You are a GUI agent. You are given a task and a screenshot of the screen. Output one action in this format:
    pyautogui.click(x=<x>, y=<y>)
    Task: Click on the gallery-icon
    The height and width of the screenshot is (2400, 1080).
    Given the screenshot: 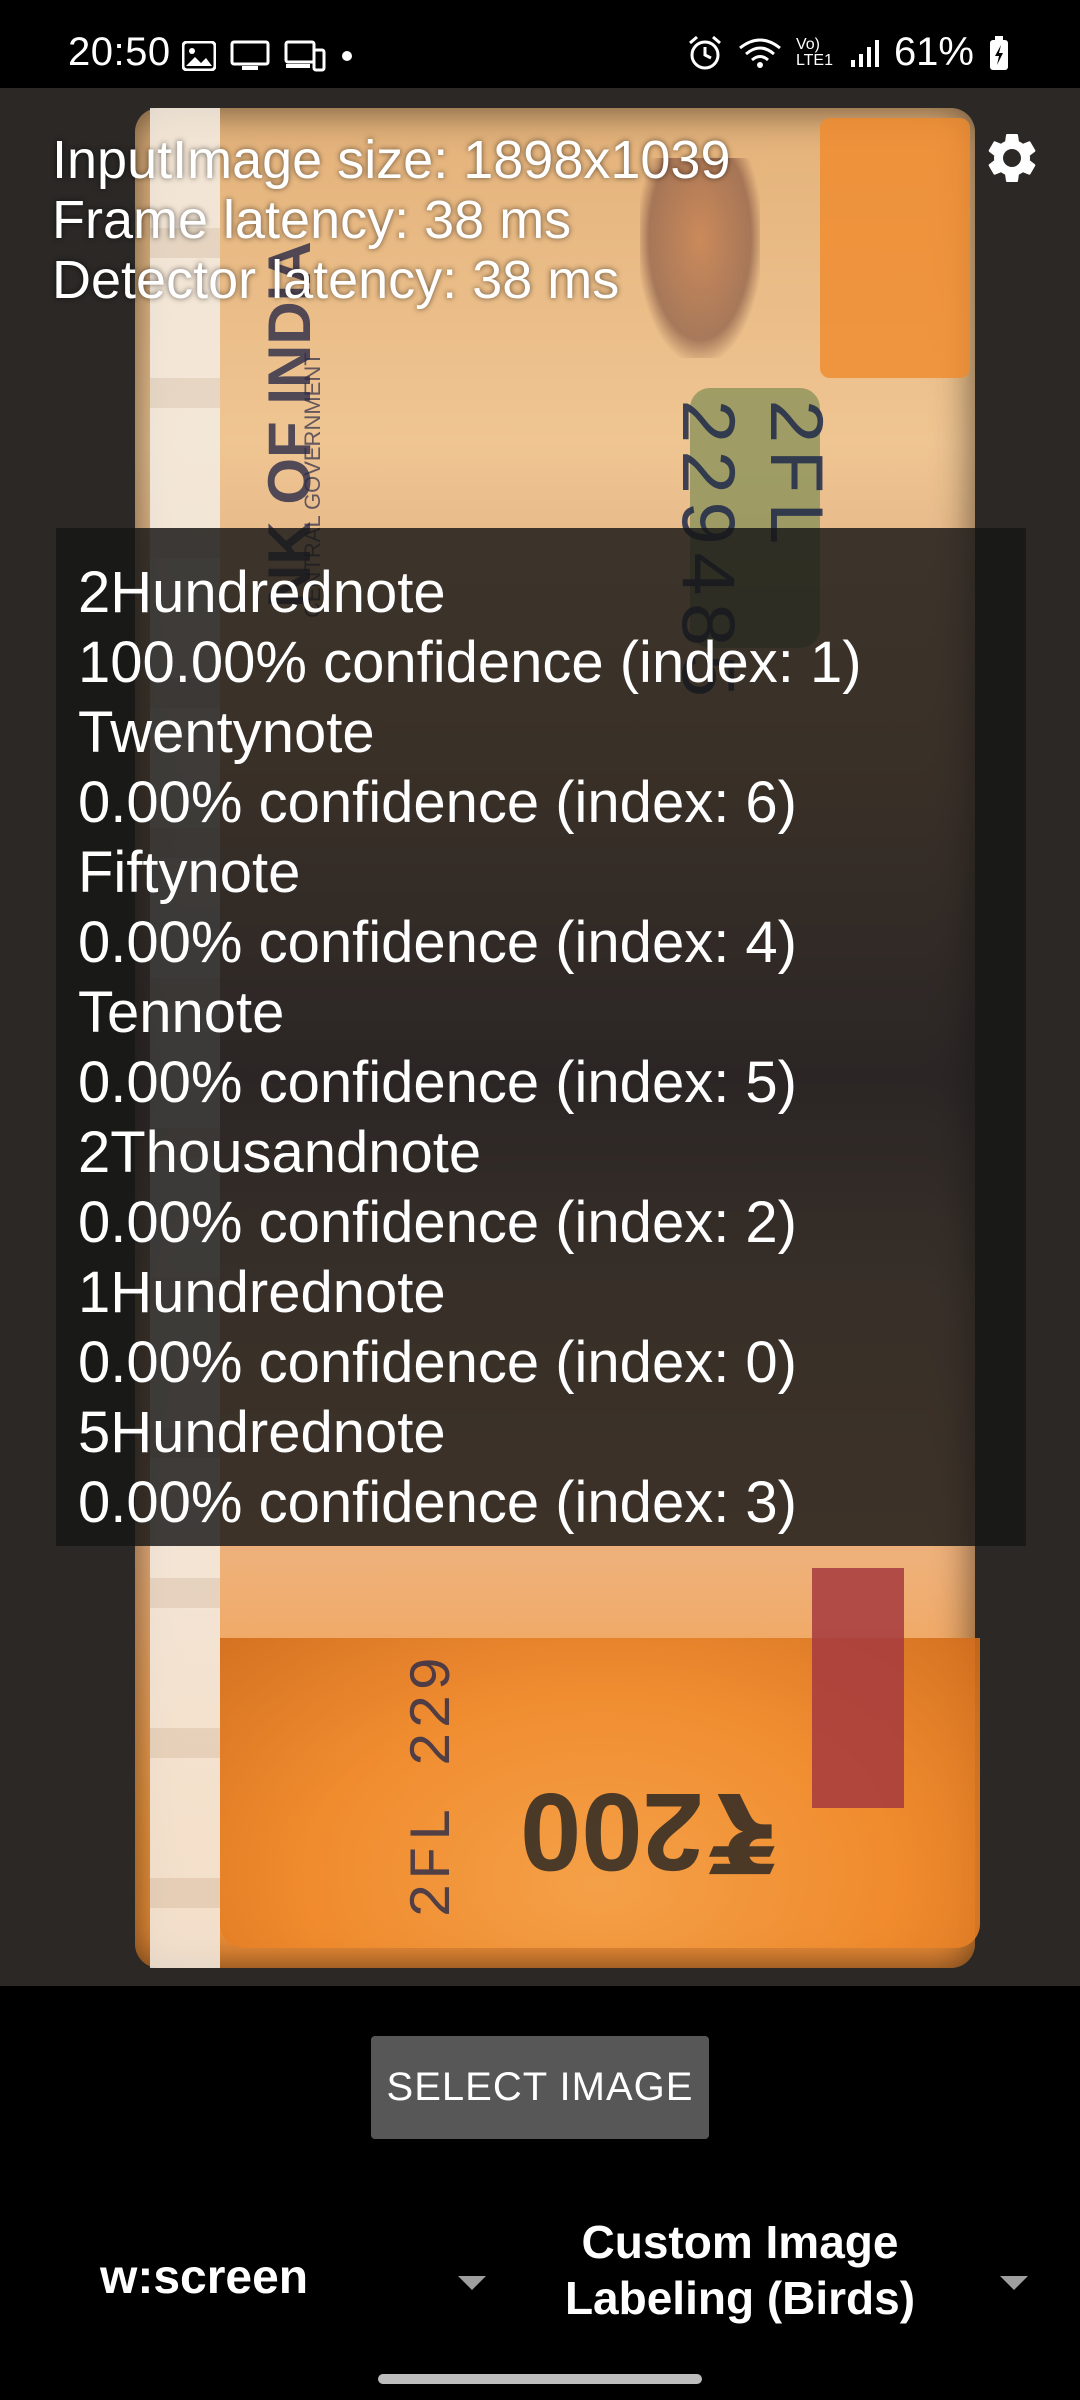 What is the action you would take?
    pyautogui.click(x=199, y=56)
    